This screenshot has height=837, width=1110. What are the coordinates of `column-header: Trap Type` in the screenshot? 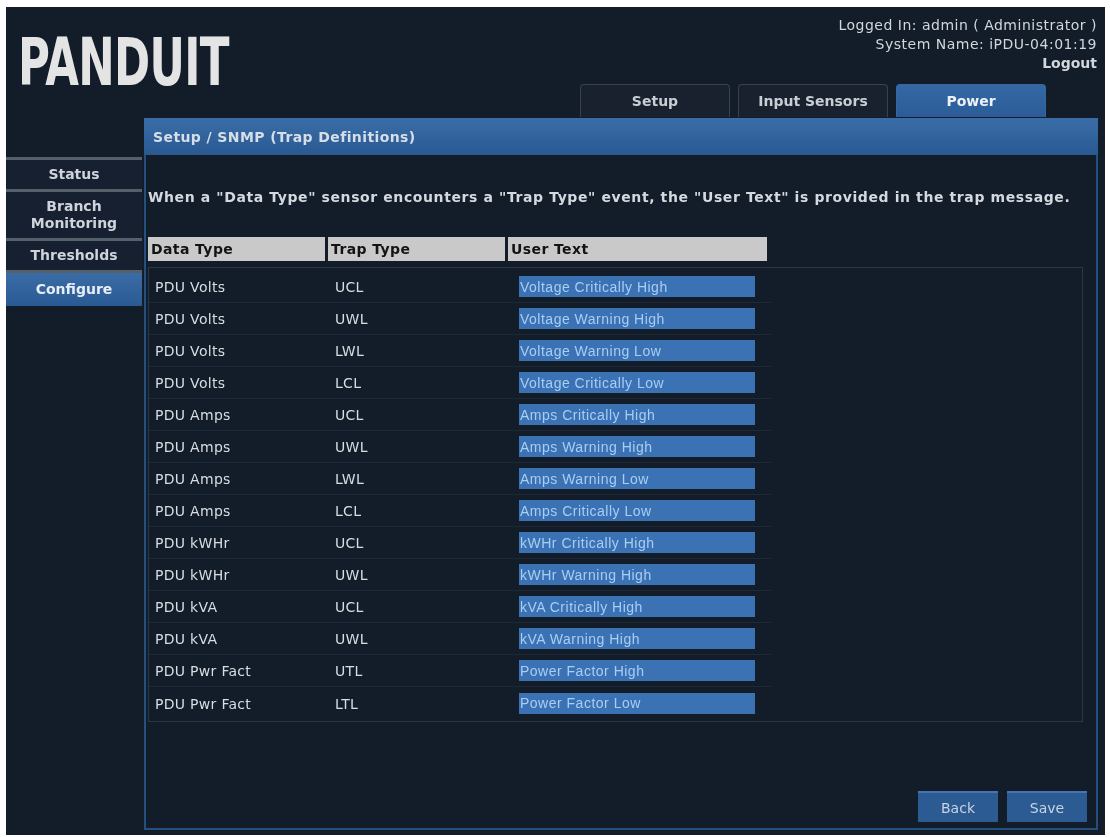 It's located at (416, 249).